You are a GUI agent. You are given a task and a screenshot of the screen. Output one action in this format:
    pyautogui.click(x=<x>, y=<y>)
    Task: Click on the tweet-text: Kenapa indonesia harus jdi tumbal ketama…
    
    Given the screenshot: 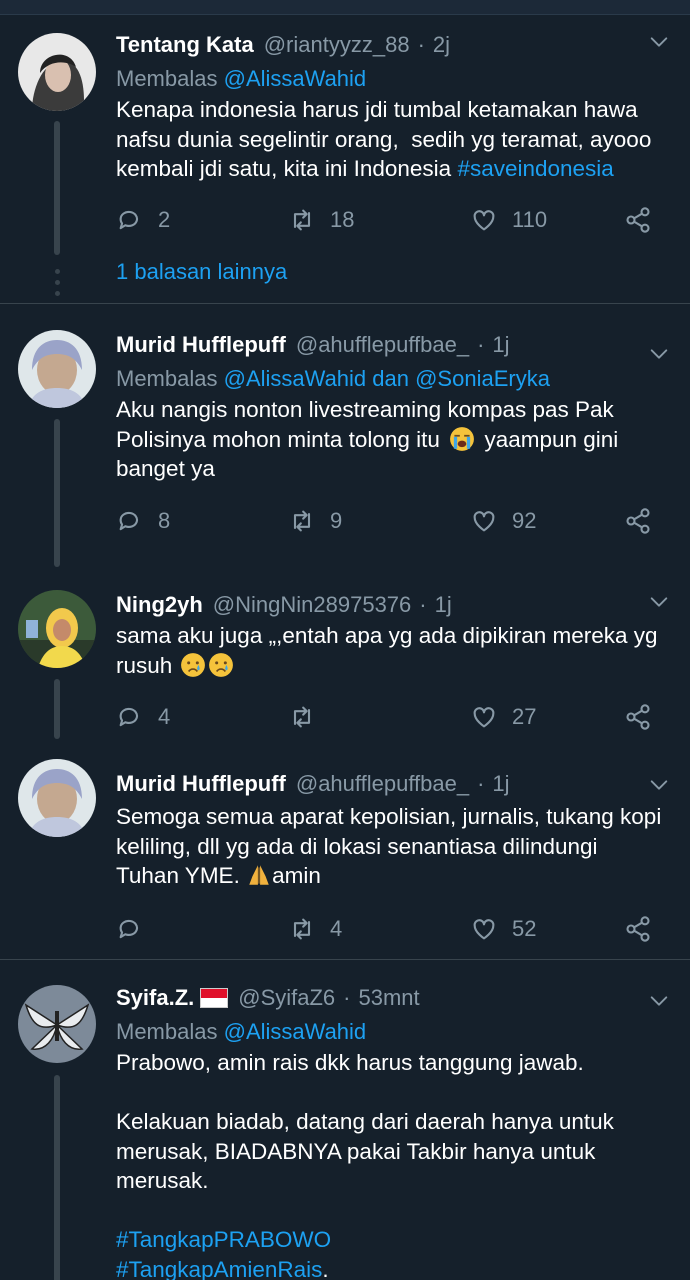 What is the action you would take?
    pyautogui.click(x=391, y=139)
    